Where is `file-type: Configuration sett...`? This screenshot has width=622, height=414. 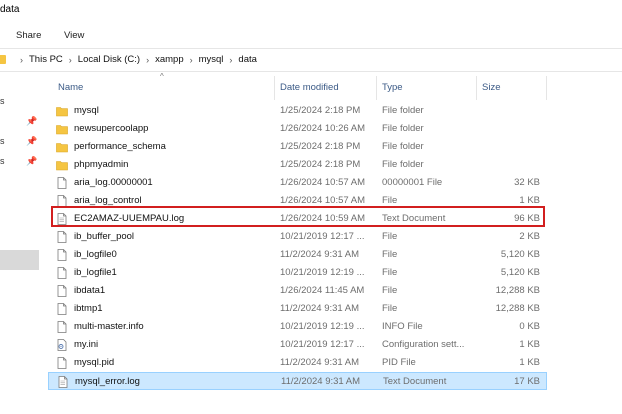 file-type: Configuration sett... is located at coordinates (423, 344).